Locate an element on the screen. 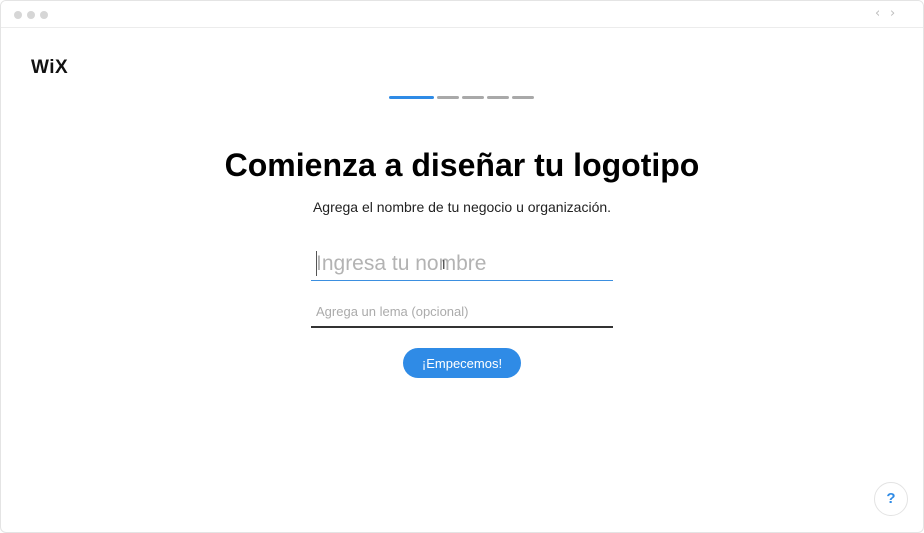  window-maximize-dot is located at coordinates (44, 15).